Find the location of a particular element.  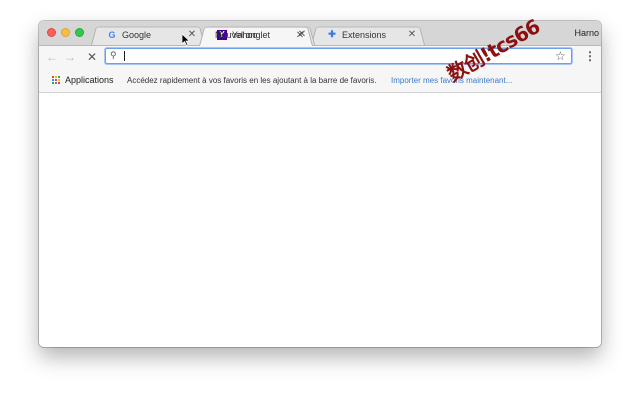

puzzle-icon: ✚ is located at coordinates (332, 34).